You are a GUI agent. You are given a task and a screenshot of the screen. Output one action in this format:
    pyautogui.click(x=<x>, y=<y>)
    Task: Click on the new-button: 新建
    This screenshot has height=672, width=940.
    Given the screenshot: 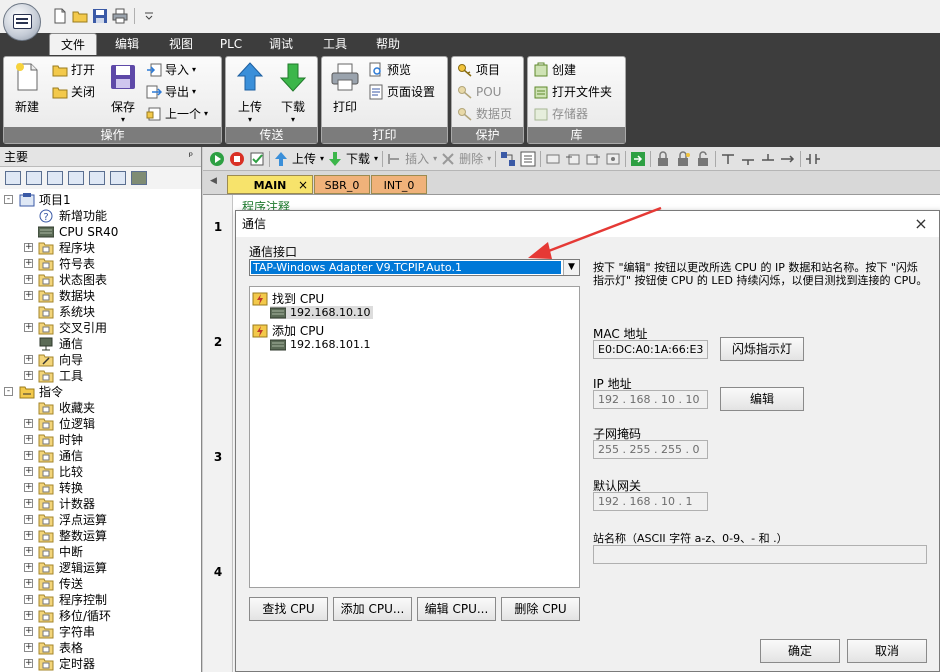 What is the action you would take?
    pyautogui.click(x=27, y=88)
    